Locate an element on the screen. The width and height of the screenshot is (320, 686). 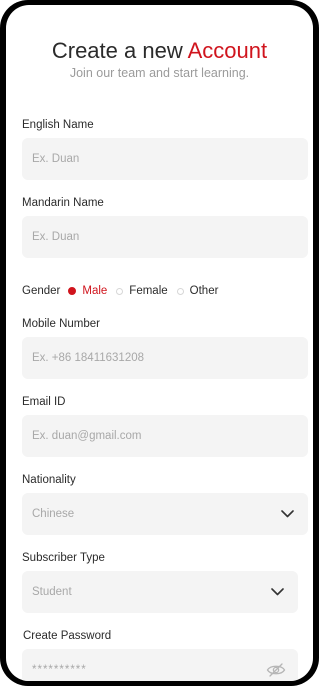
gender-option-label: Male is located at coordinates (95, 291).